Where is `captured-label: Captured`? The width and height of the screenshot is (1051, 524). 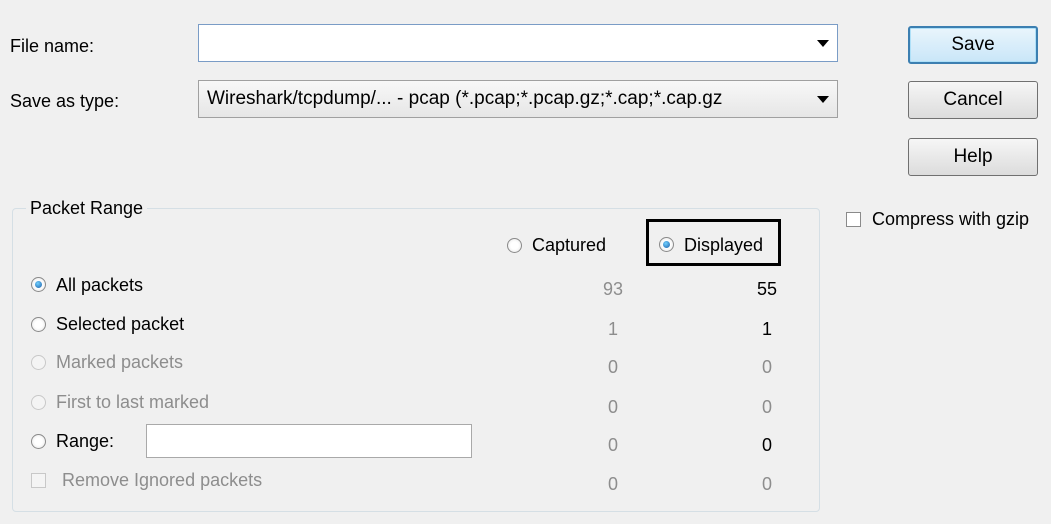 captured-label: Captured is located at coordinates (569, 245).